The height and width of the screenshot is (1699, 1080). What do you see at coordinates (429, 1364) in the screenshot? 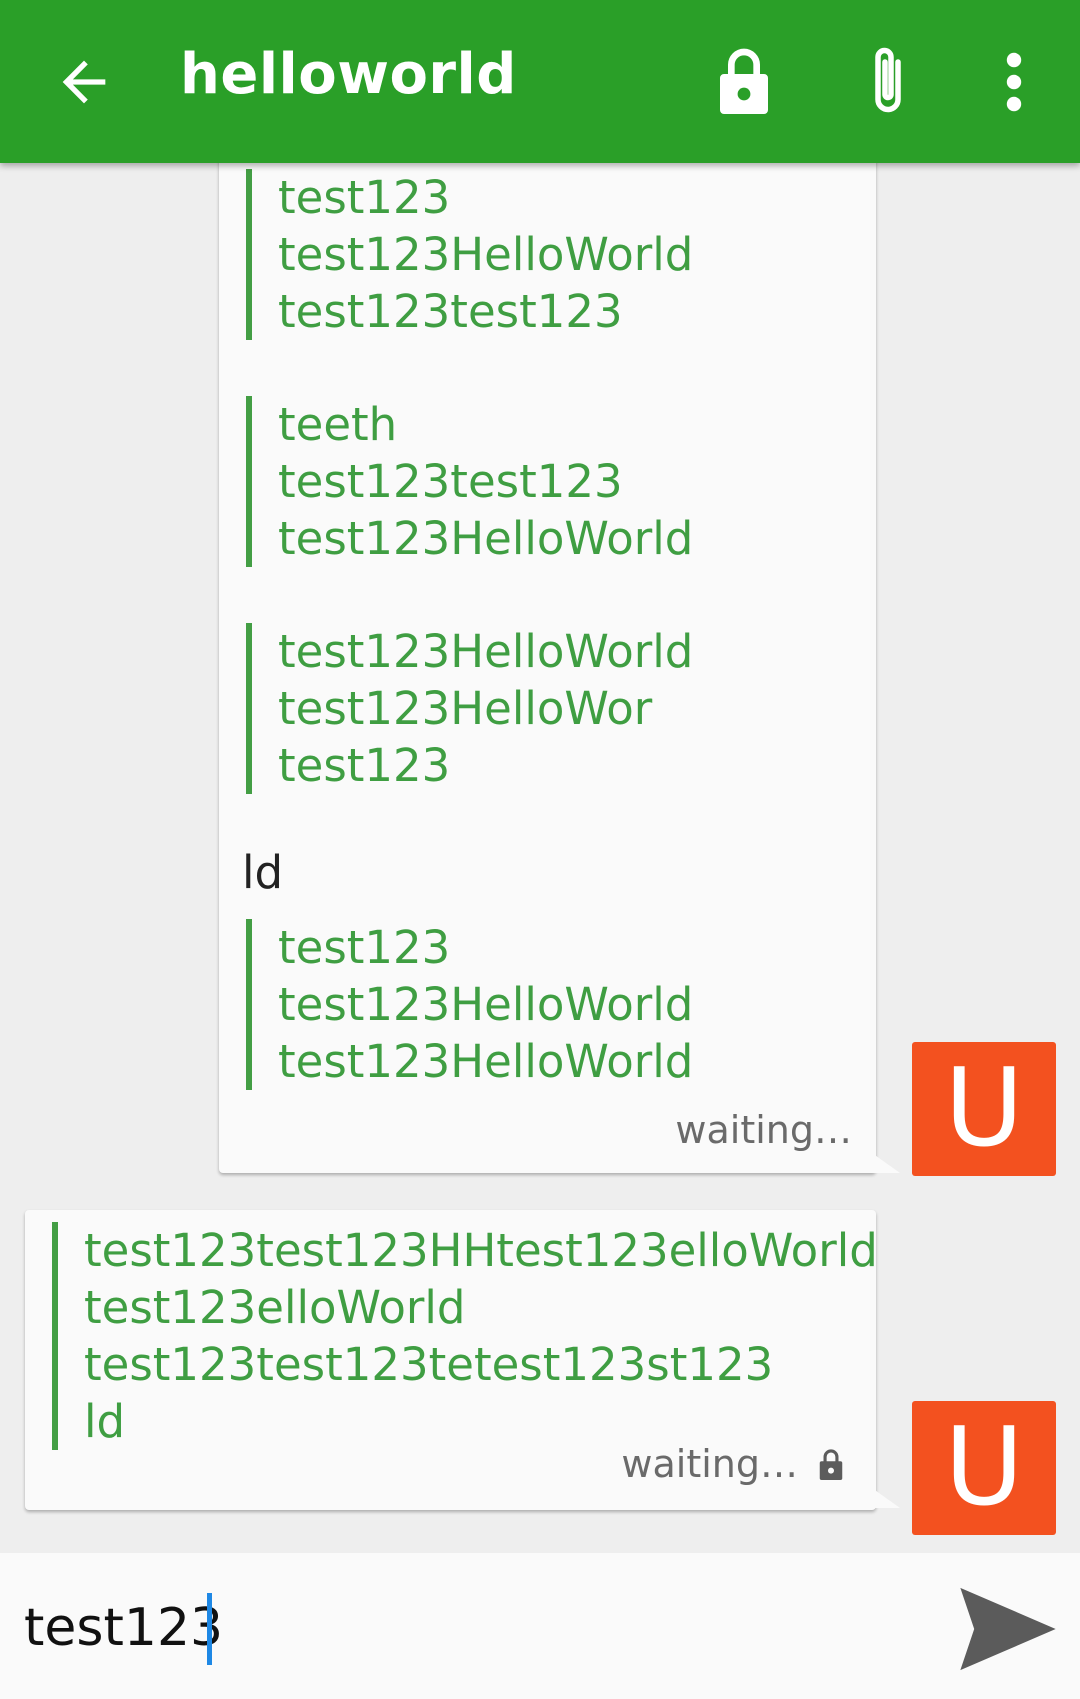
I see `quote-line: test123test123tetest123st123` at bounding box center [429, 1364].